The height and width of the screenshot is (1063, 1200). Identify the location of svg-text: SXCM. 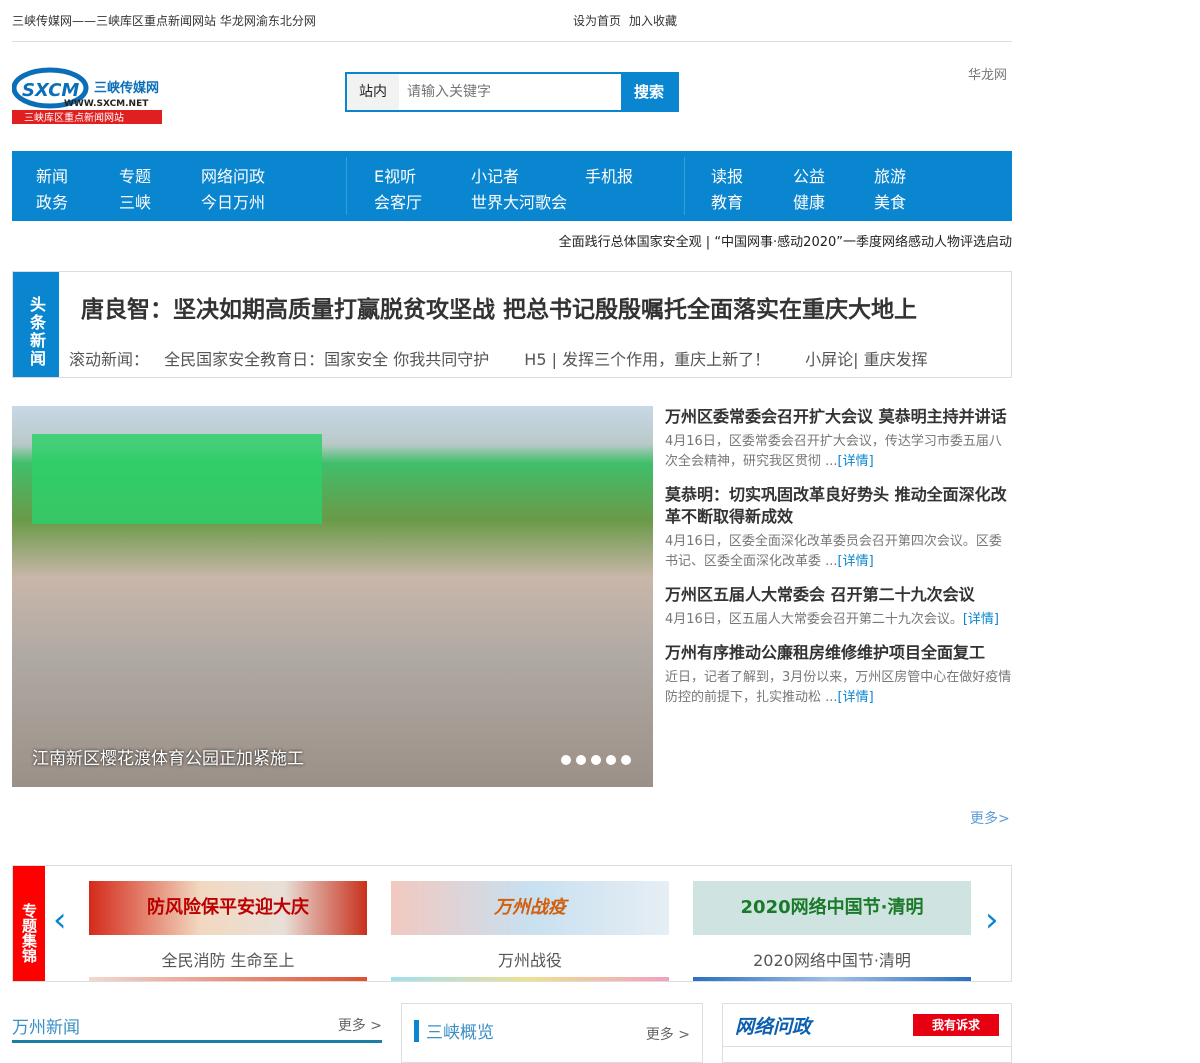
(50, 90).